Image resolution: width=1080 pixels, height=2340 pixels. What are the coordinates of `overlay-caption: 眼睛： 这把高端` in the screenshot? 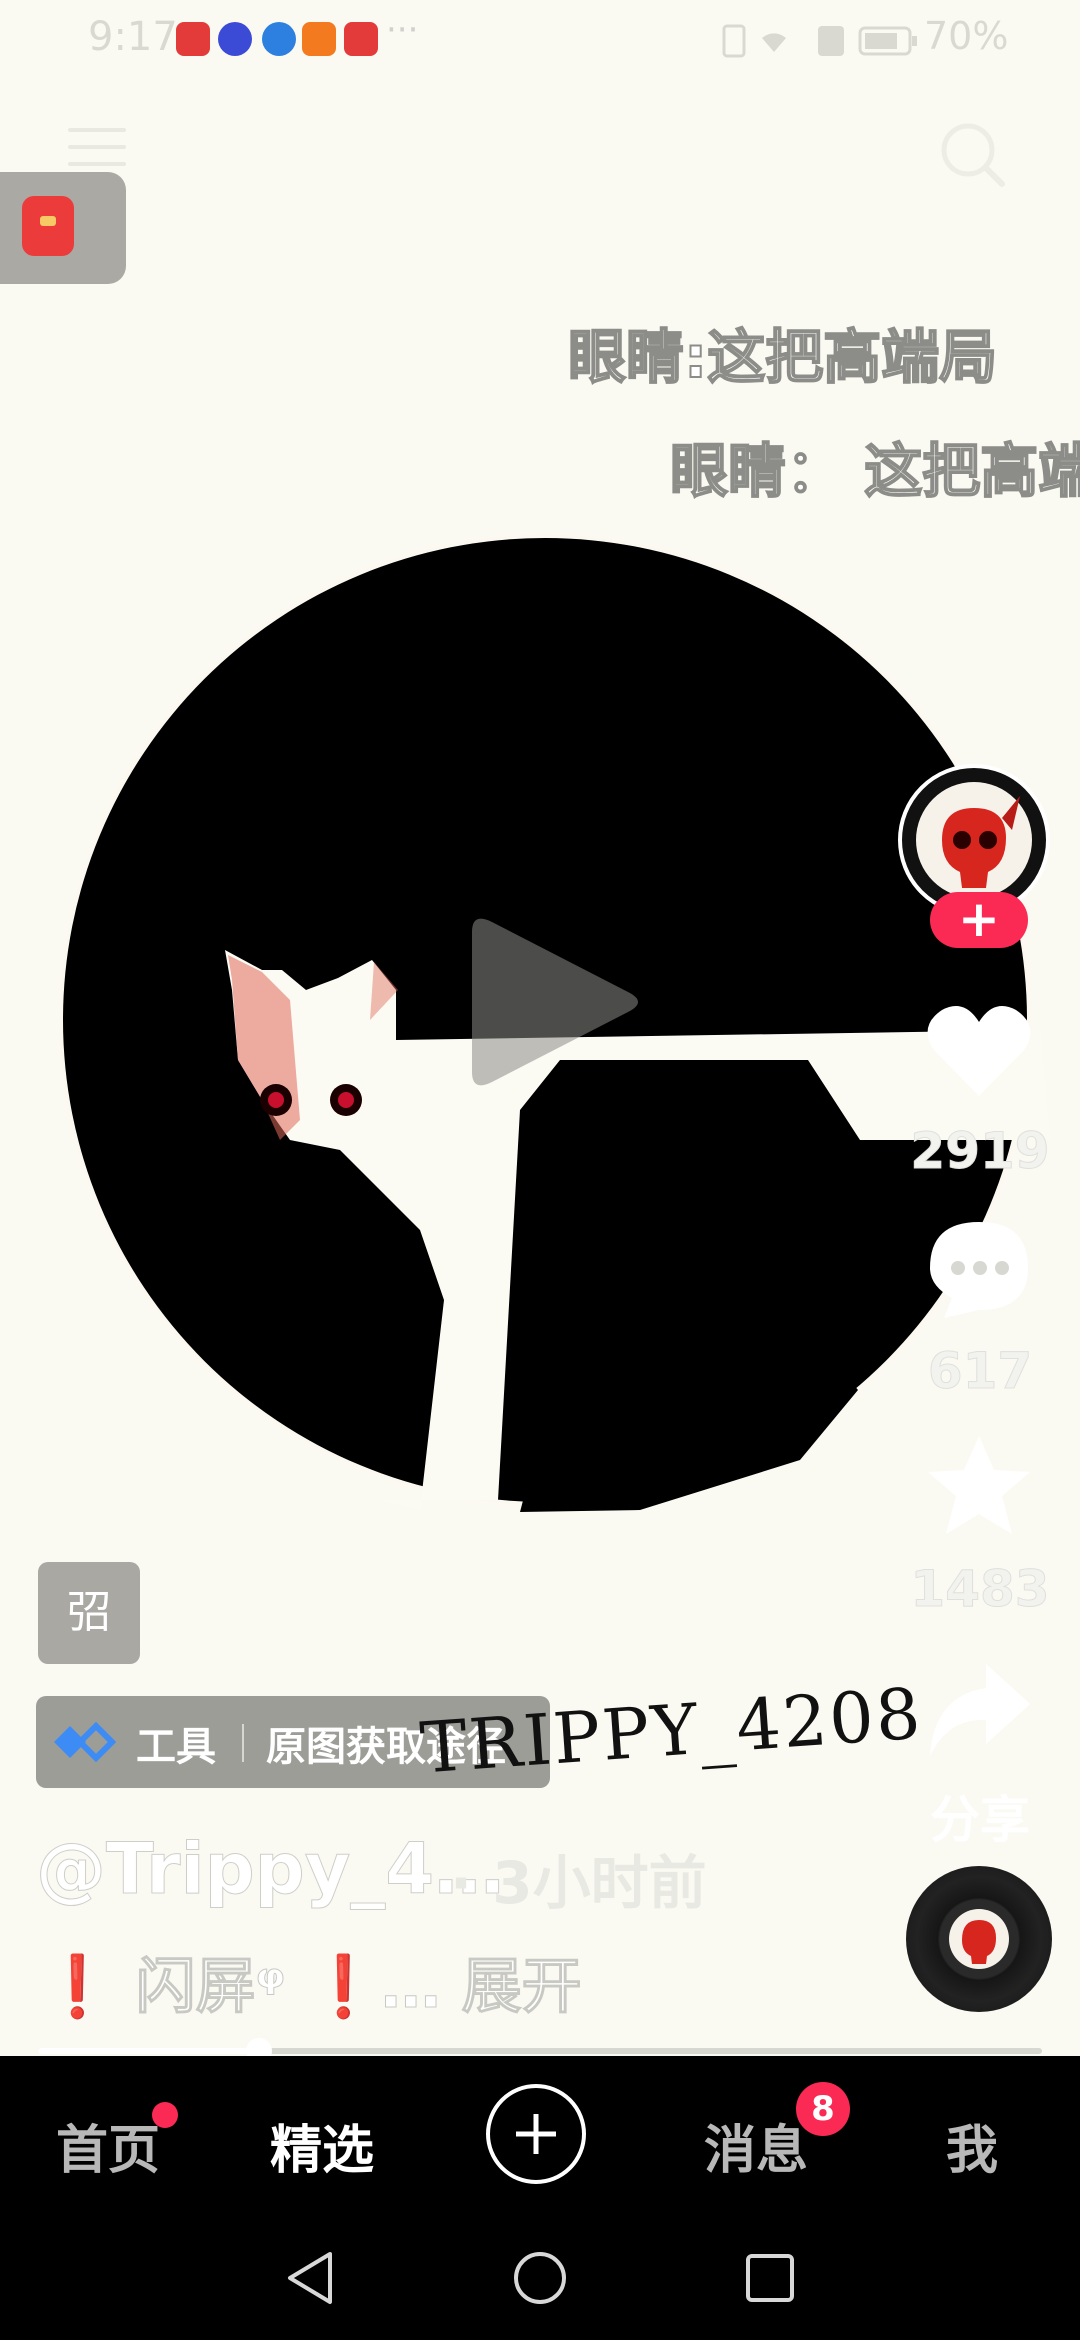 It's located at (874, 471).